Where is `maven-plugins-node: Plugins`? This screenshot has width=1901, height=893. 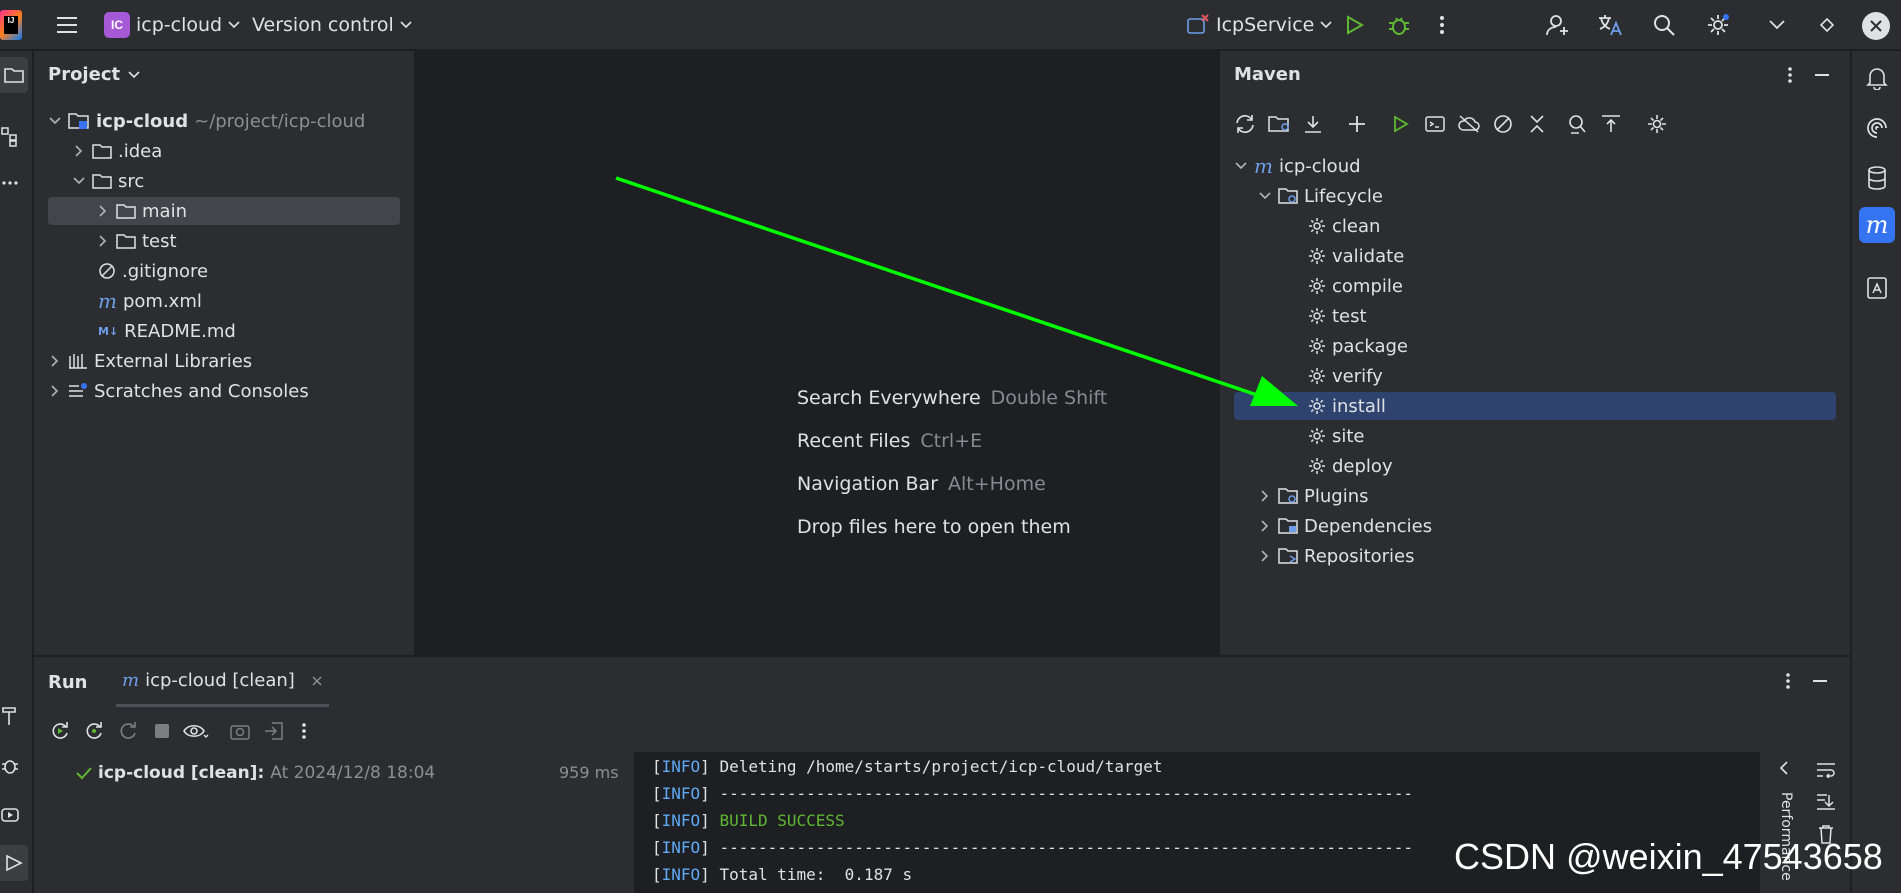 maven-plugins-node: Plugins is located at coordinates (1313, 496).